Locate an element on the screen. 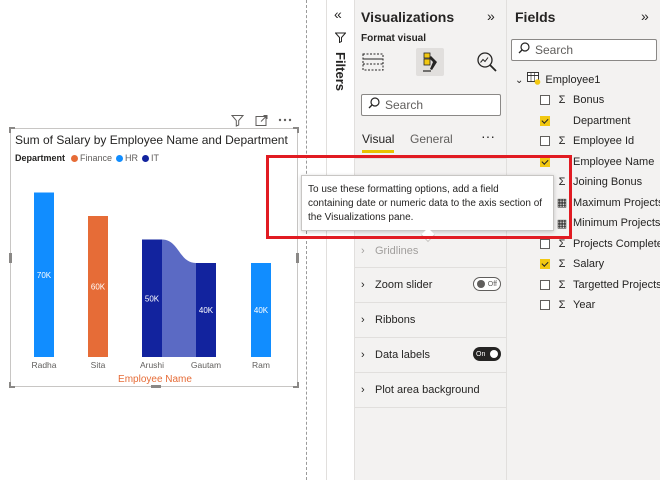 Image resolution: width=660 pixels, height=480 pixels. section-plot-area-background: › Plot area background is located at coordinates (431, 390).